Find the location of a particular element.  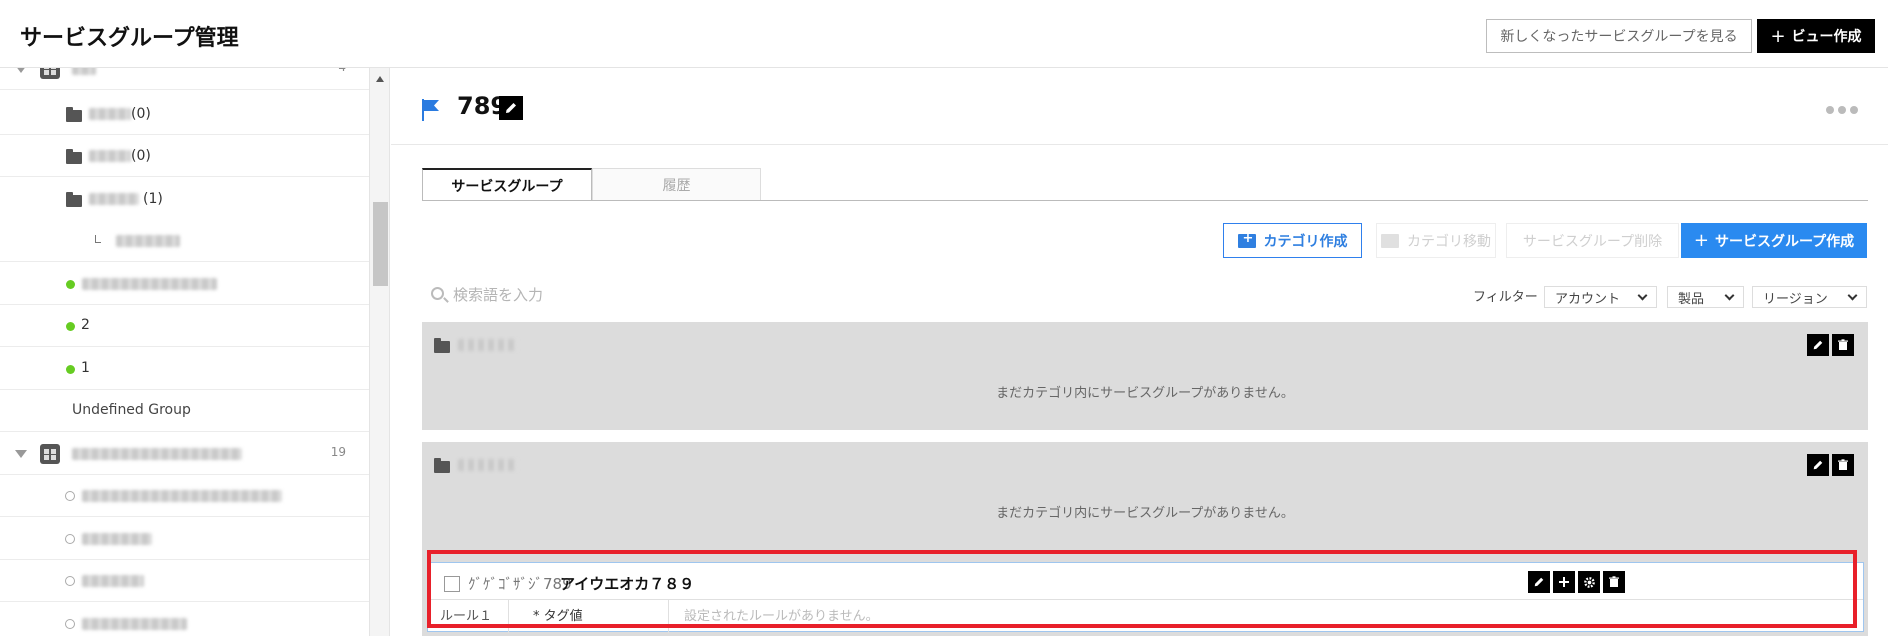

page-title: サービスグループ管理 is located at coordinates (129, 38).